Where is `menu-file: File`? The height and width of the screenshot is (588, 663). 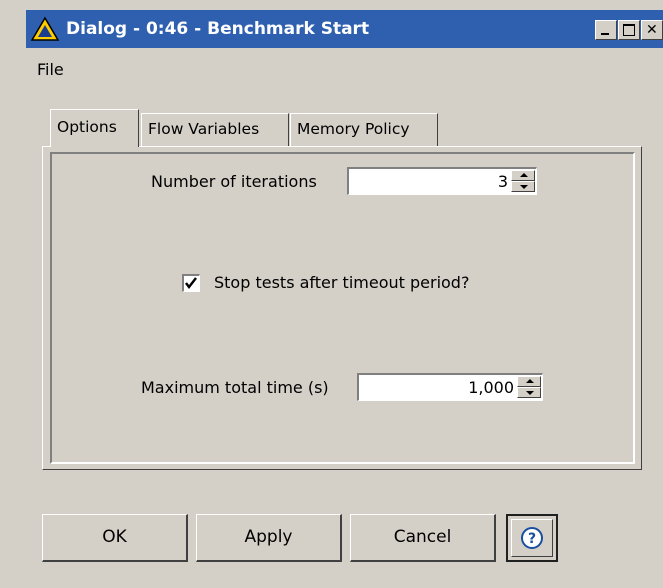
menu-file: File is located at coordinates (50, 69).